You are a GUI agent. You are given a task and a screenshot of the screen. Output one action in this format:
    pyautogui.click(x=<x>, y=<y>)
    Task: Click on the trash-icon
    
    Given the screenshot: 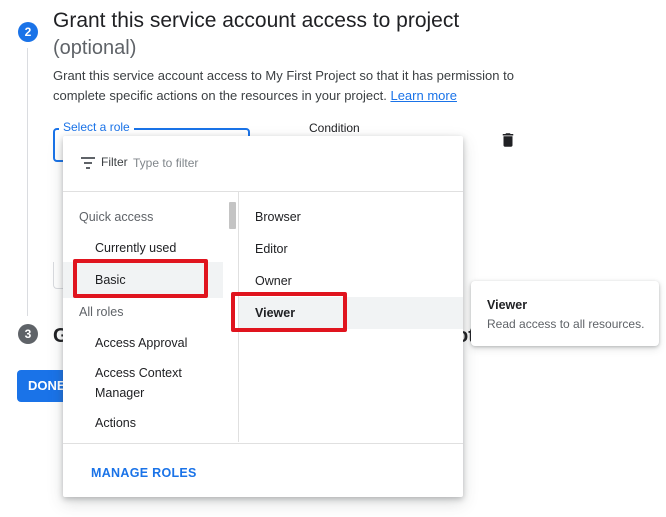 What is the action you would take?
    pyautogui.click(x=508, y=140)
    